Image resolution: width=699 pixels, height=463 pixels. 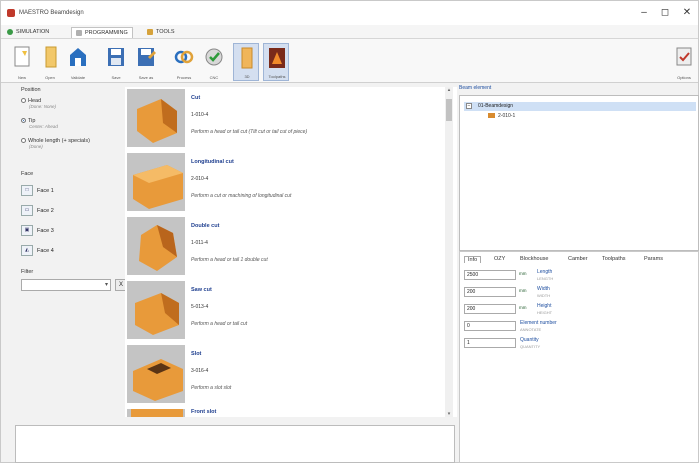 I want to click on height-input: 200, so click(x=490, y=309).